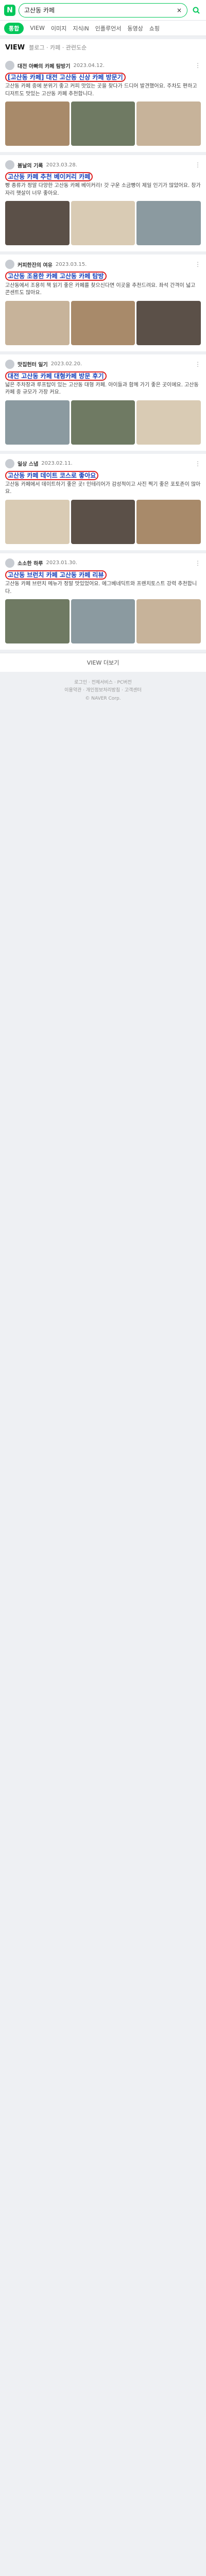 Image resolution: width=206 pixels, height=2576 pixels. What do you see at coordinates (103, 376) in the screenshot?
I see `post-title: 대전 고산동 카페 대형카페 방문 후기` at bounding box center [103, 376].